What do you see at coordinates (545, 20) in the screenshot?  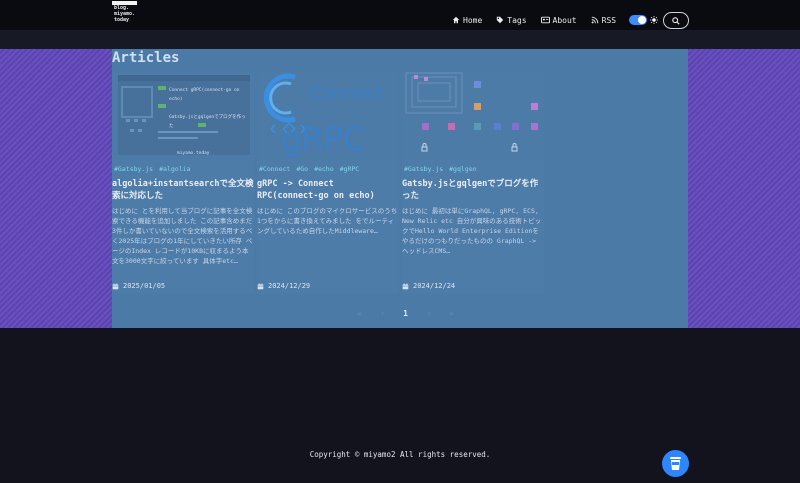 I see `id-card-icon` at bounding box center [545, 20].